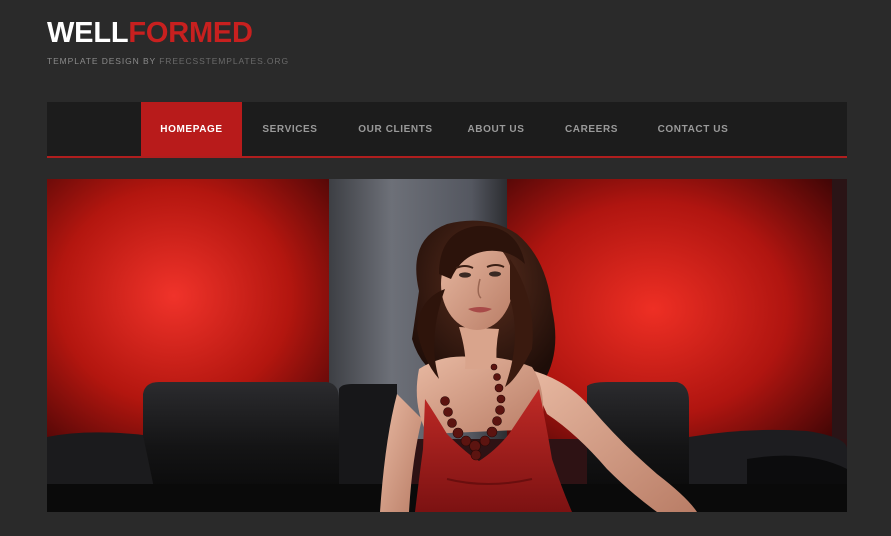 The width and height of the screenshot is (891, 536). What do you see at coordinates (693, 129) in the screenshot?
I see `nav-item-contact-us: CONTACT US` at bounding box center [693, 129].